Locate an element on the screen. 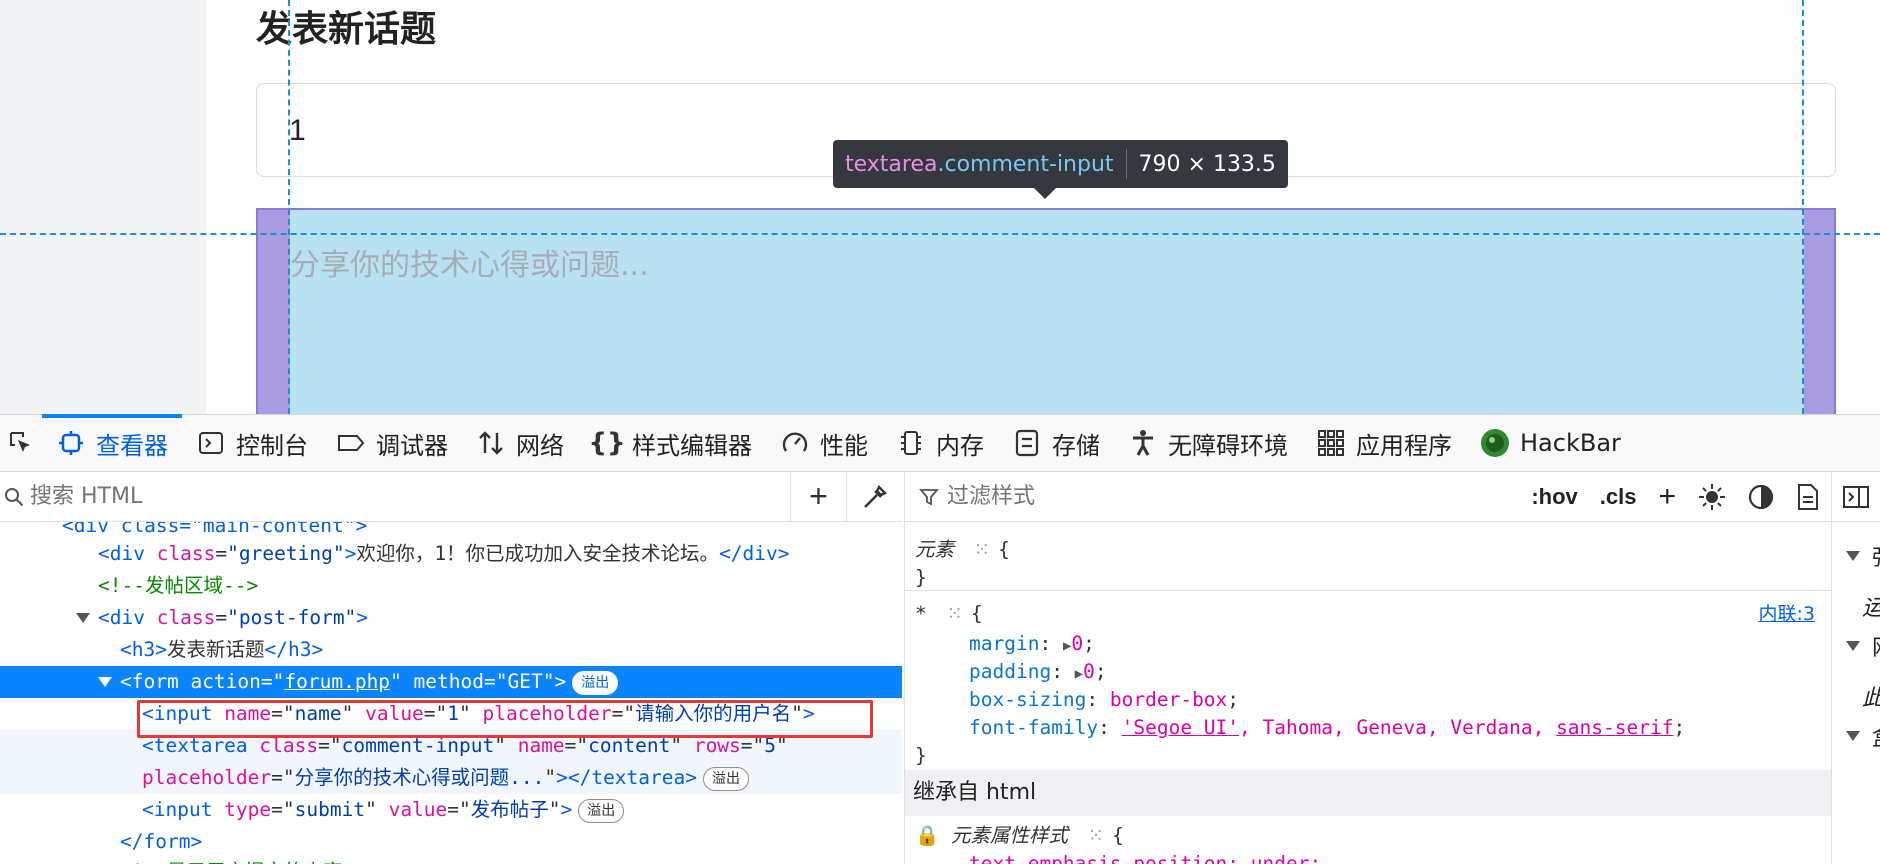  display-comment: <!--显示用户提交的内容--> is located at coordinates (249, 860).